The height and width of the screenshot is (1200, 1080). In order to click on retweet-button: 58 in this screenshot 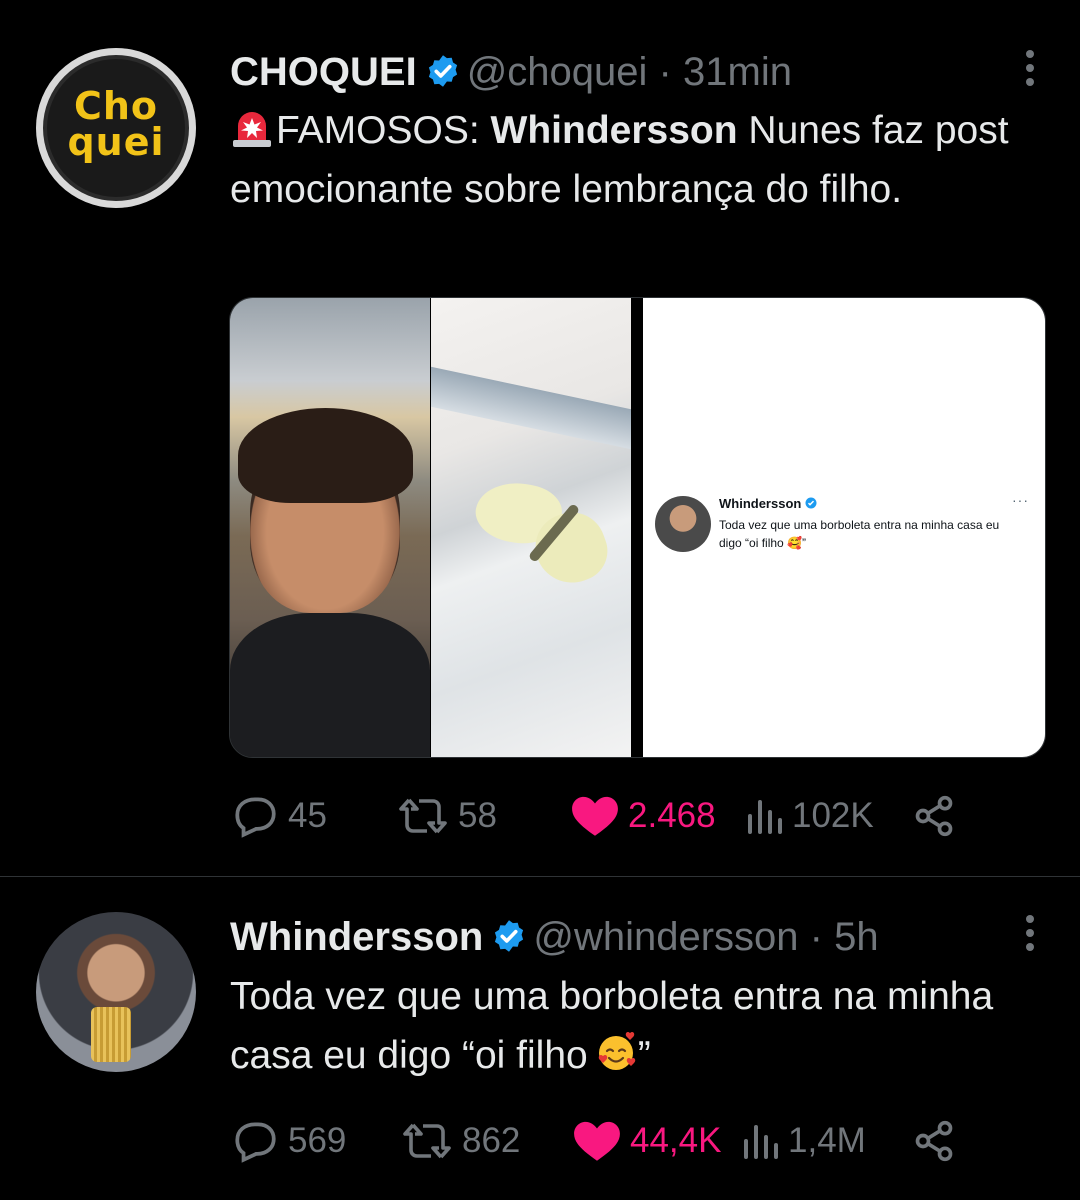, I will do `click(446, 816)`.